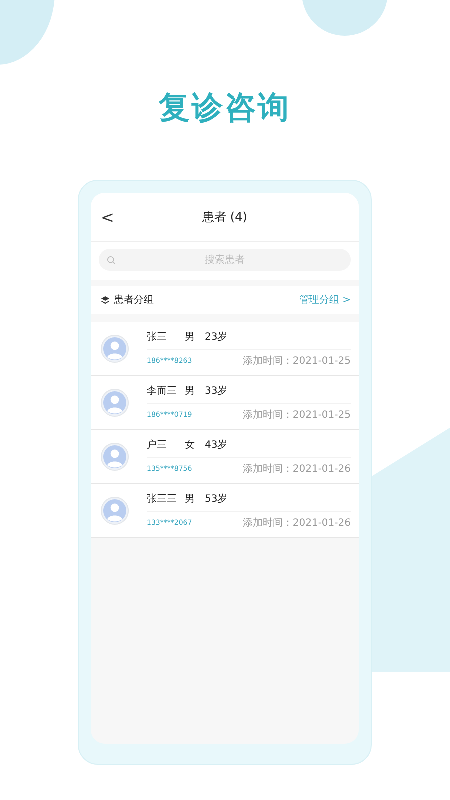 This screenshot has height=800, width=450. I want to click on group-label: 患者分组, so click(134, 300).